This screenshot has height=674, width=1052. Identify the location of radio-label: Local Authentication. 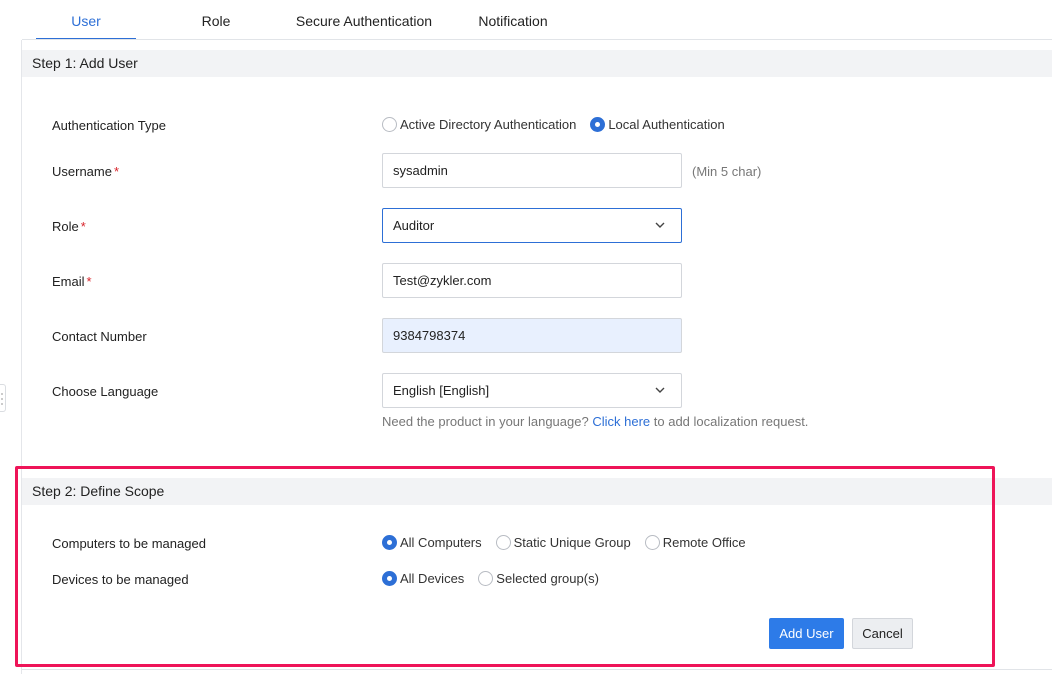
(666, 124).